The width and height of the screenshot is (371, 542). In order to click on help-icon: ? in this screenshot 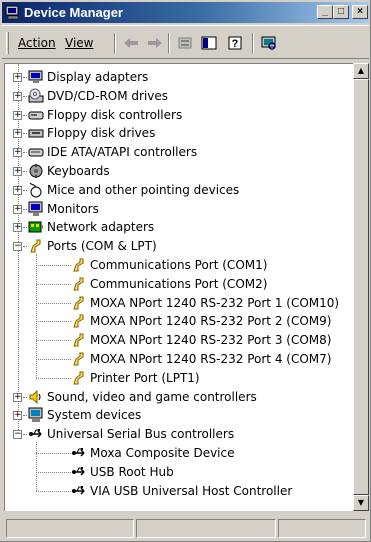, I will do `click(235, 43)`.